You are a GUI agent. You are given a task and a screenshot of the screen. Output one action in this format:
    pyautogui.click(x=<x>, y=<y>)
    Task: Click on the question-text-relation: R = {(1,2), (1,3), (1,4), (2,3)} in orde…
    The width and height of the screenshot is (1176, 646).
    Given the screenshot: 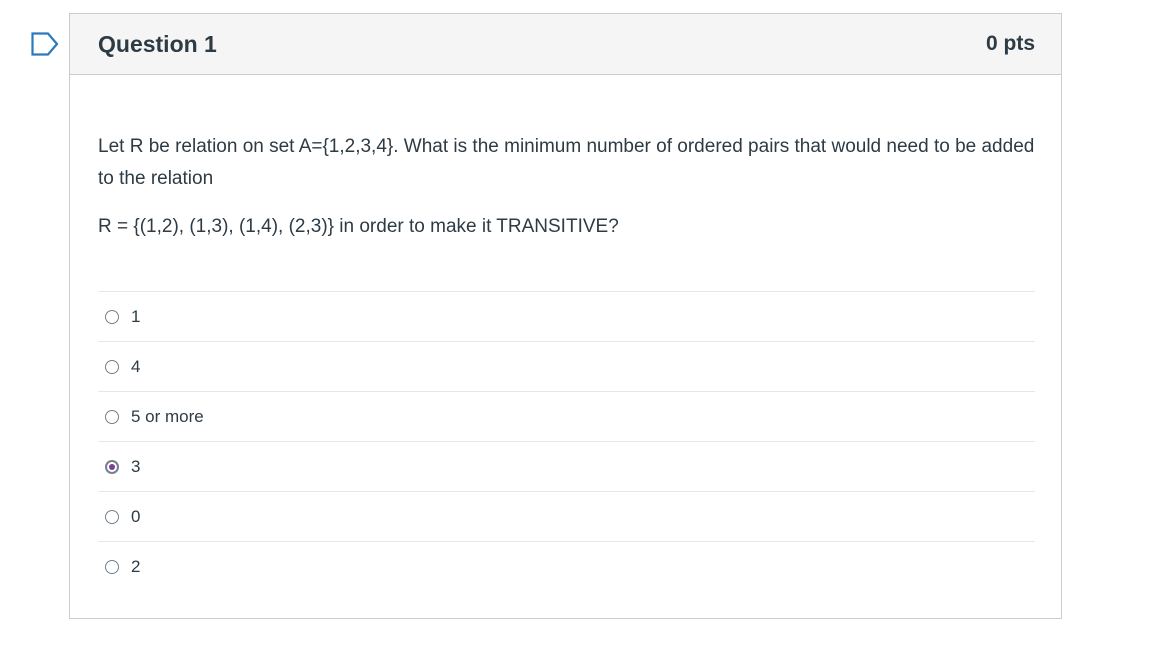 What is the action you would take?
    pyautogui.click(x=358, y=226)
    